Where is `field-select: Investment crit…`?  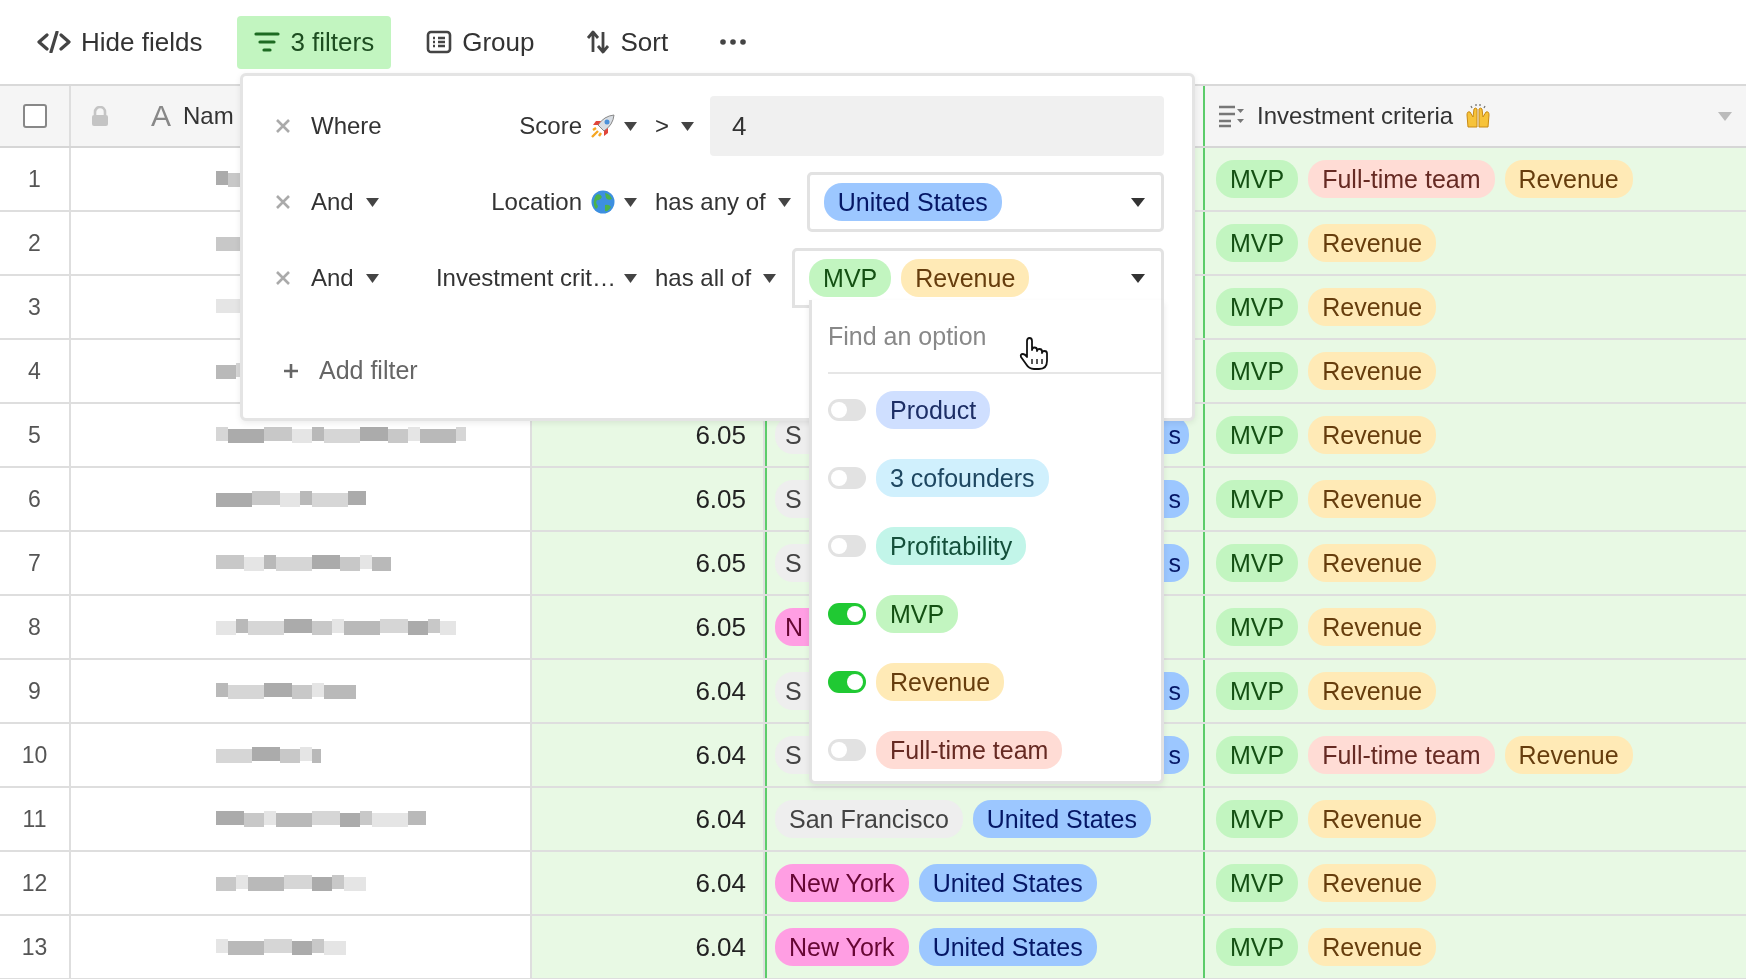 field-select: Investment crit… is located at coordinates (525, 278).